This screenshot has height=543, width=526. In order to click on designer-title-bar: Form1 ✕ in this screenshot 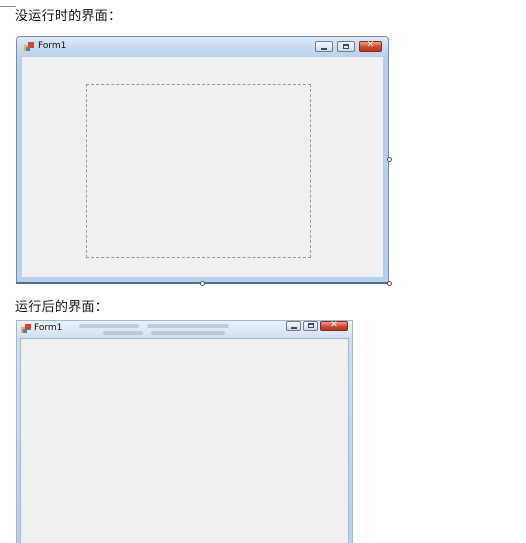, I will do `click(202, 46)`.